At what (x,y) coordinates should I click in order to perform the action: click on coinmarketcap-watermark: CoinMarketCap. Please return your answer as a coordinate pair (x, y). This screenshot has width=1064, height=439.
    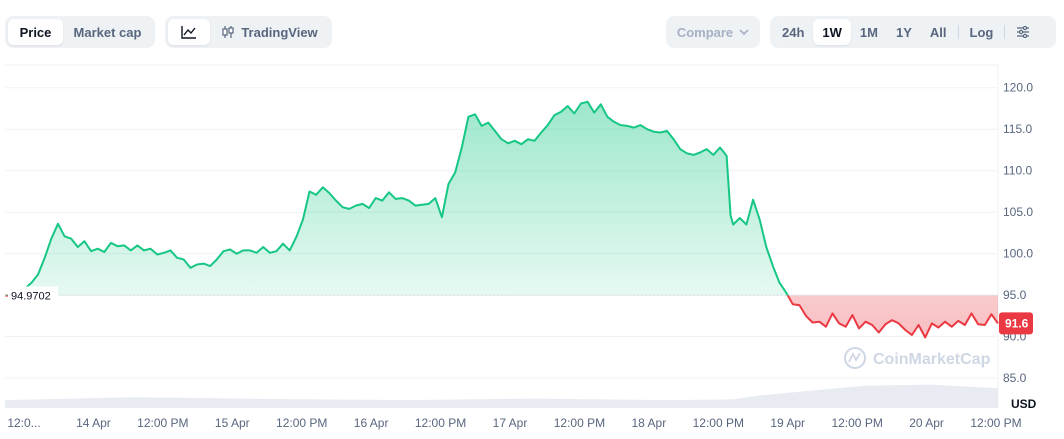
    Looking at the image, I should click on (917, 358).